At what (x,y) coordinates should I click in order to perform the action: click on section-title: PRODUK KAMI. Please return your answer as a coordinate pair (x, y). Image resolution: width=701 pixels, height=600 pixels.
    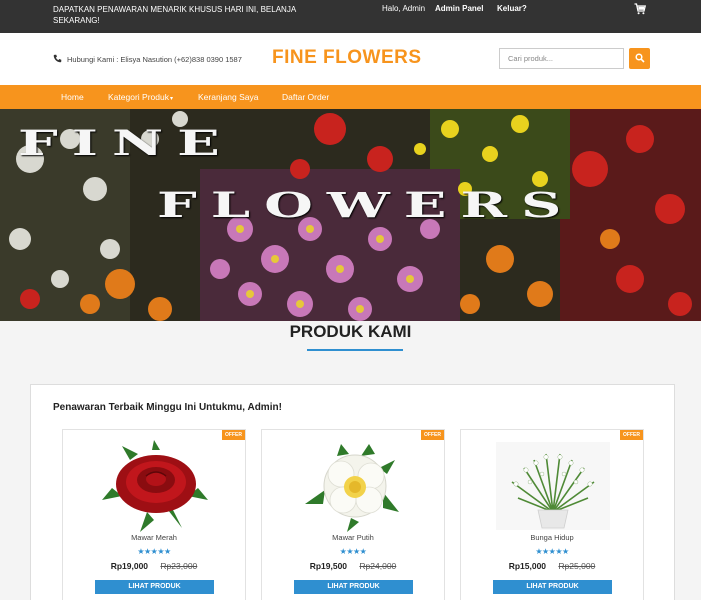
    Looking at the image, I should click on (350, 331).